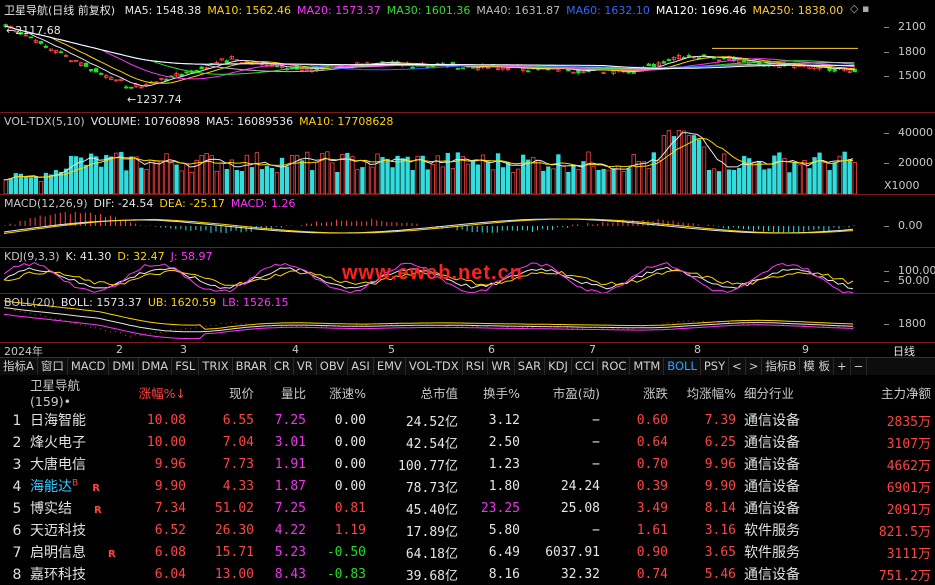 The image size is (935, 585). Describe the element at coordinates (504, 420) in the screenshot. I see `turnover: 3.12` at that location.